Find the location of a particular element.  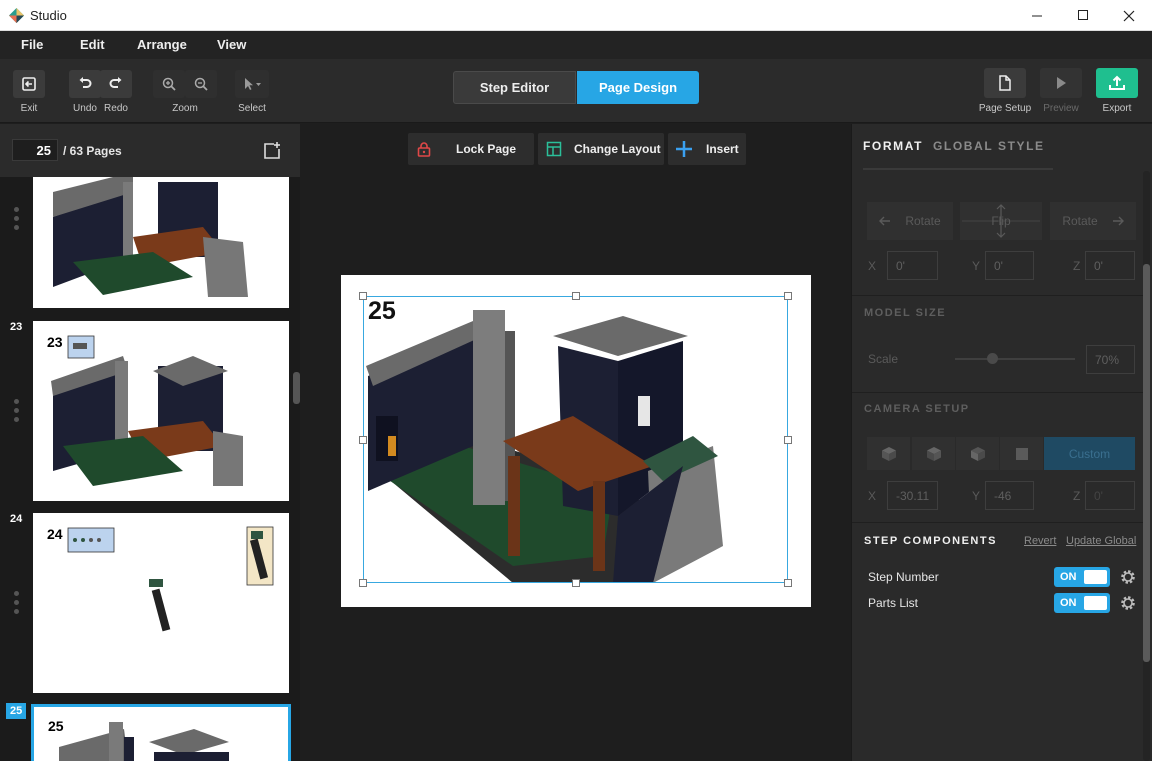

change-layout-button: Change Layout is located at coordinates (601, 149).